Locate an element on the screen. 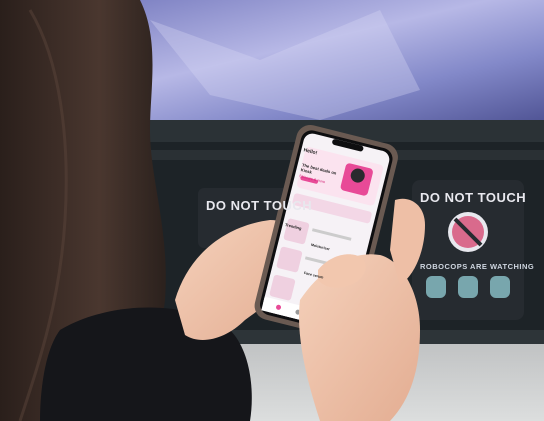 This screenshot has width=544, height=421. app-title: Hello! is located at coordinates (310, 152).